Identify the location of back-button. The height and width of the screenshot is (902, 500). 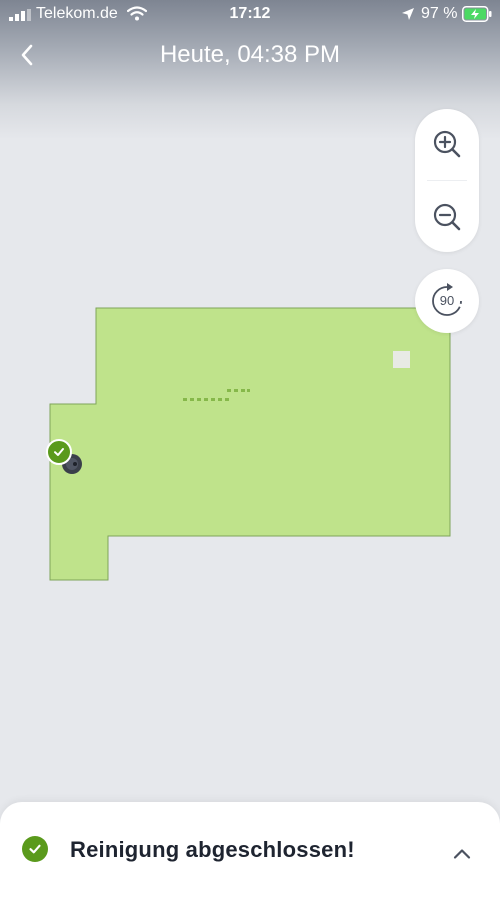
(27, 55).